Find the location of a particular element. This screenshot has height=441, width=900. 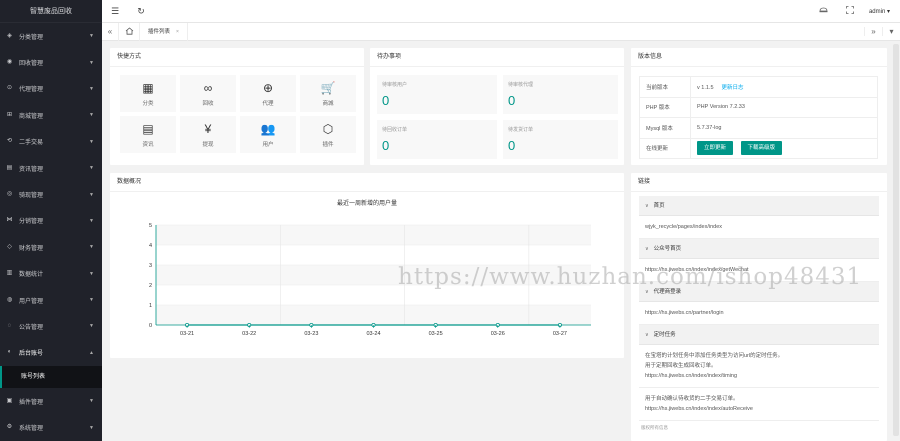

trade-icon: ⟲ is located at coordinates (9, 141).